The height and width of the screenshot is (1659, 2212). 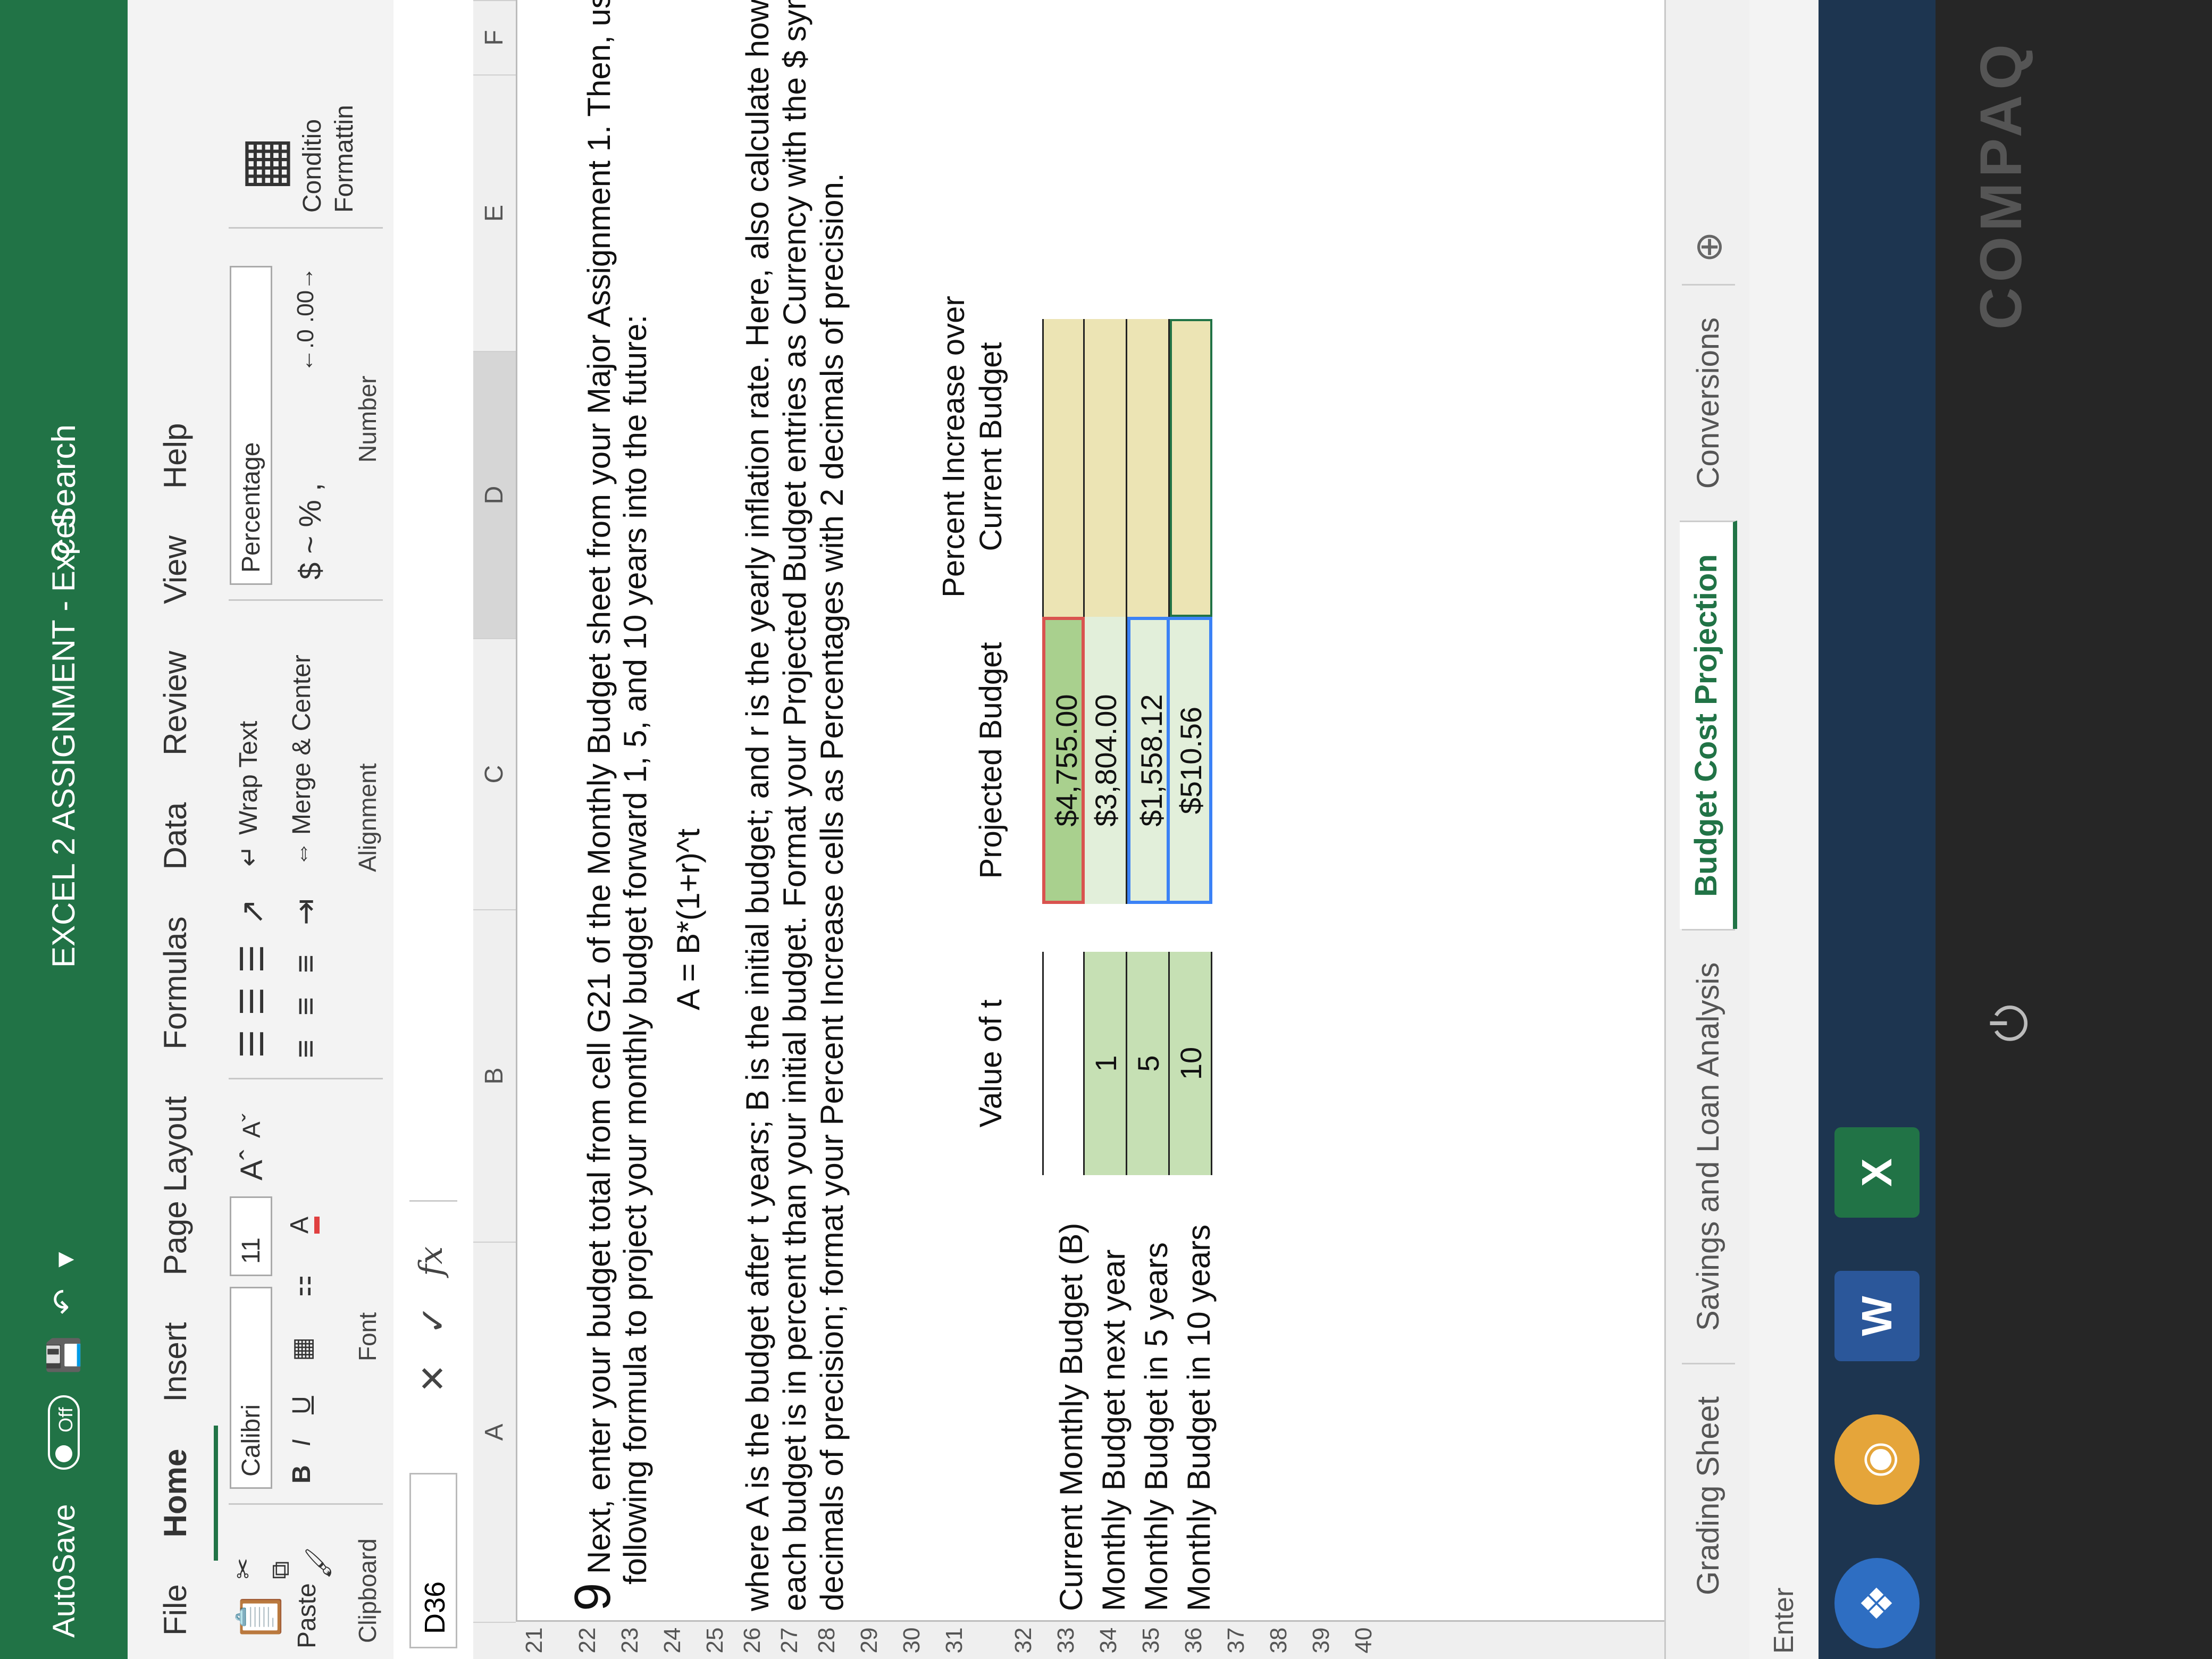 I want to click on sheet-tab-savings-loan: Savings and Loan Analysis, so click(x=1708, y=1145).